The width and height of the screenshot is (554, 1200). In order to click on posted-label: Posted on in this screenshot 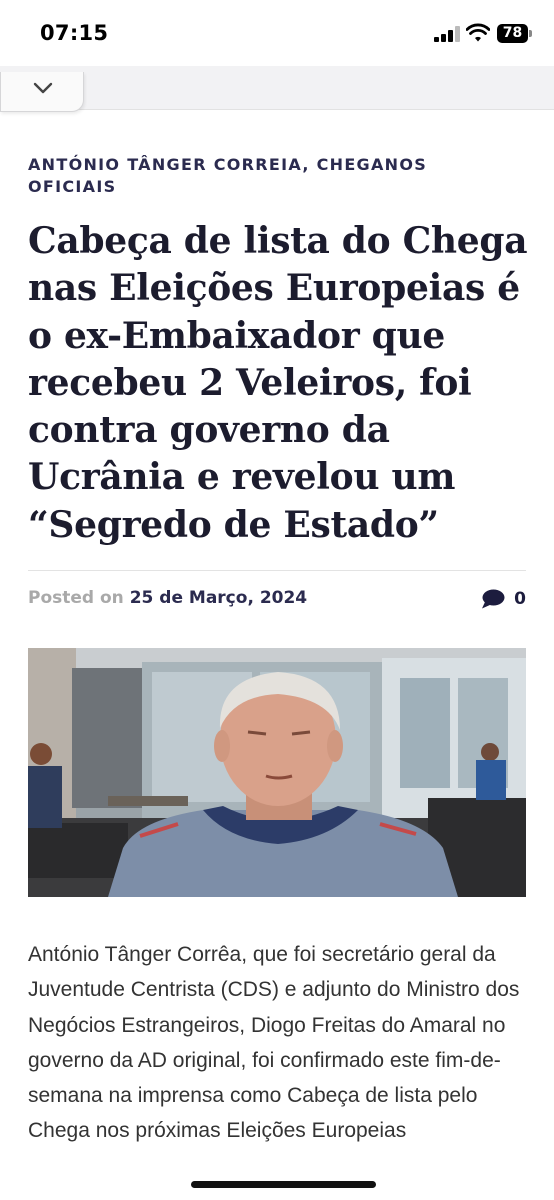, I will do `click(76, 598)`.